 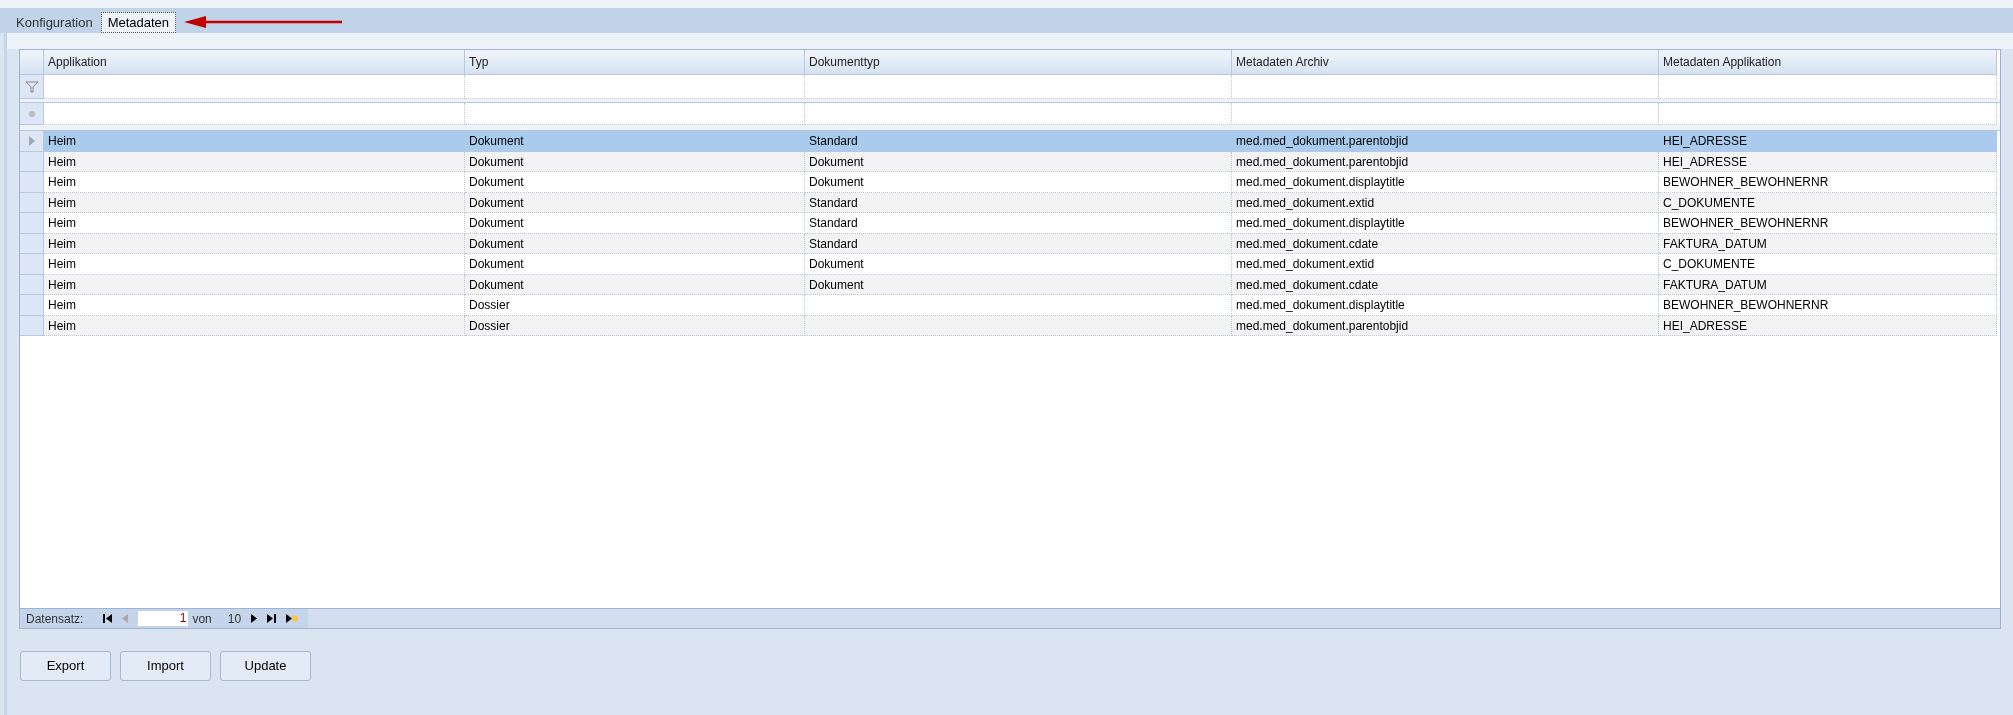 I want to click on new-row-icon, so click(x=31, y=113).